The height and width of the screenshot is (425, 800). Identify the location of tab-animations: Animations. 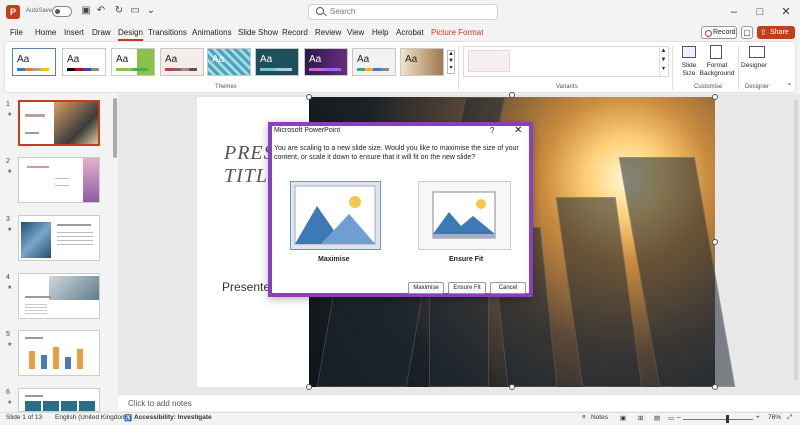
(212, 32).